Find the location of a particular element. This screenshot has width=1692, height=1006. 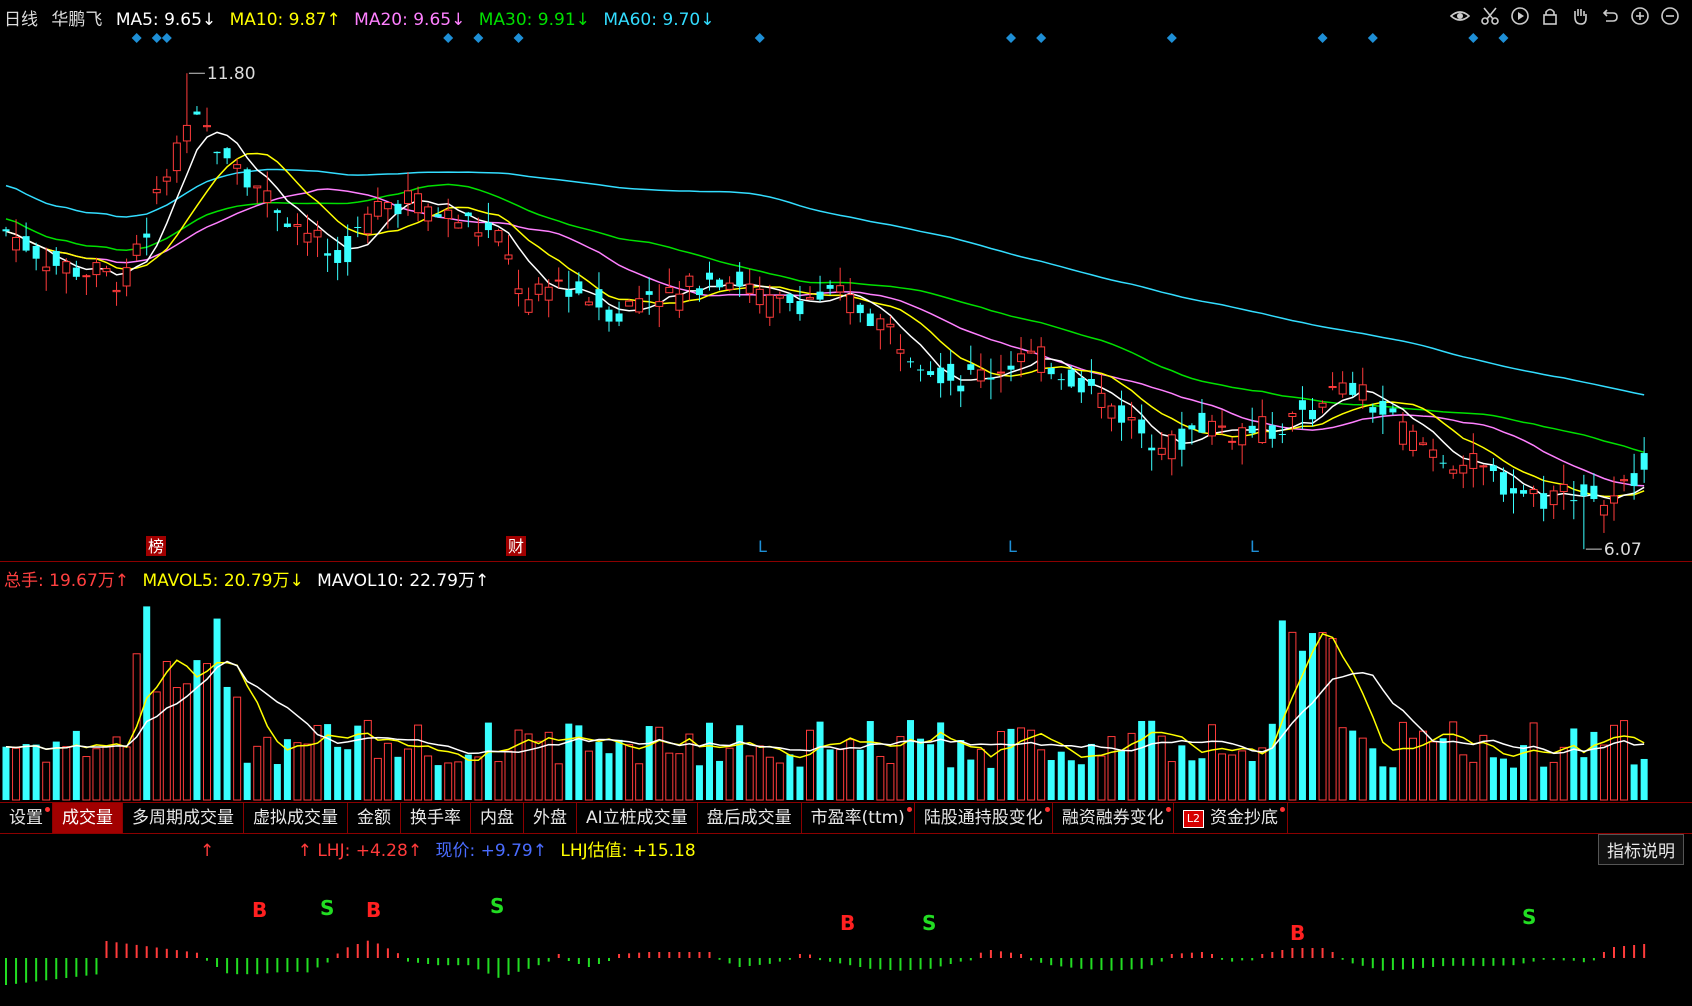

tab-4: 金额 is located at coordinates (374, 818).